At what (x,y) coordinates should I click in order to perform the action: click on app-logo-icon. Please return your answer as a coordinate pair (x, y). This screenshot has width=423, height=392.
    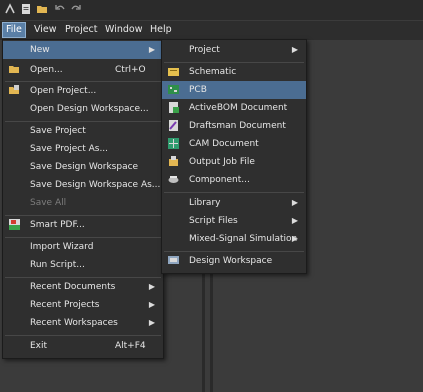
    Looking at the image, I should click on (10, 8).